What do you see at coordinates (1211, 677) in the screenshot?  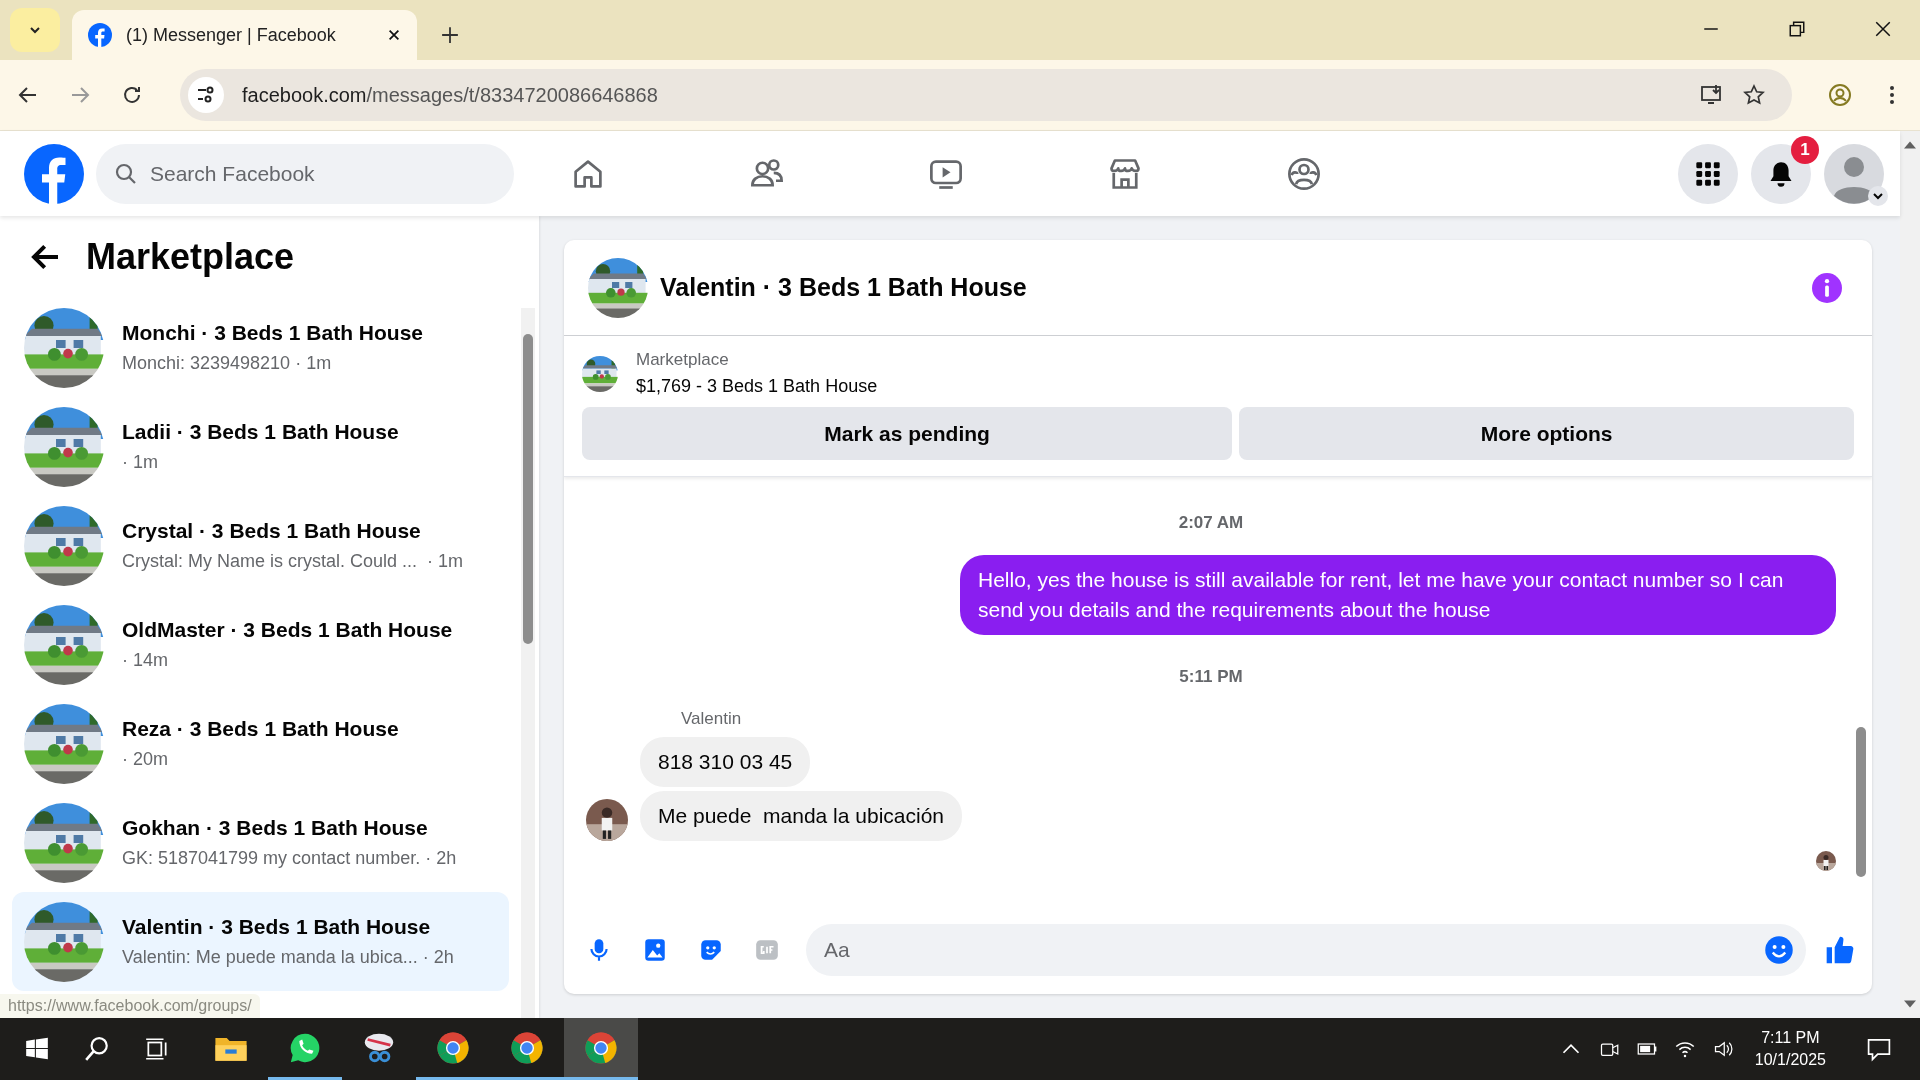 I see `timestamp: 5:11 PM` at bounding box center [1211, 677].